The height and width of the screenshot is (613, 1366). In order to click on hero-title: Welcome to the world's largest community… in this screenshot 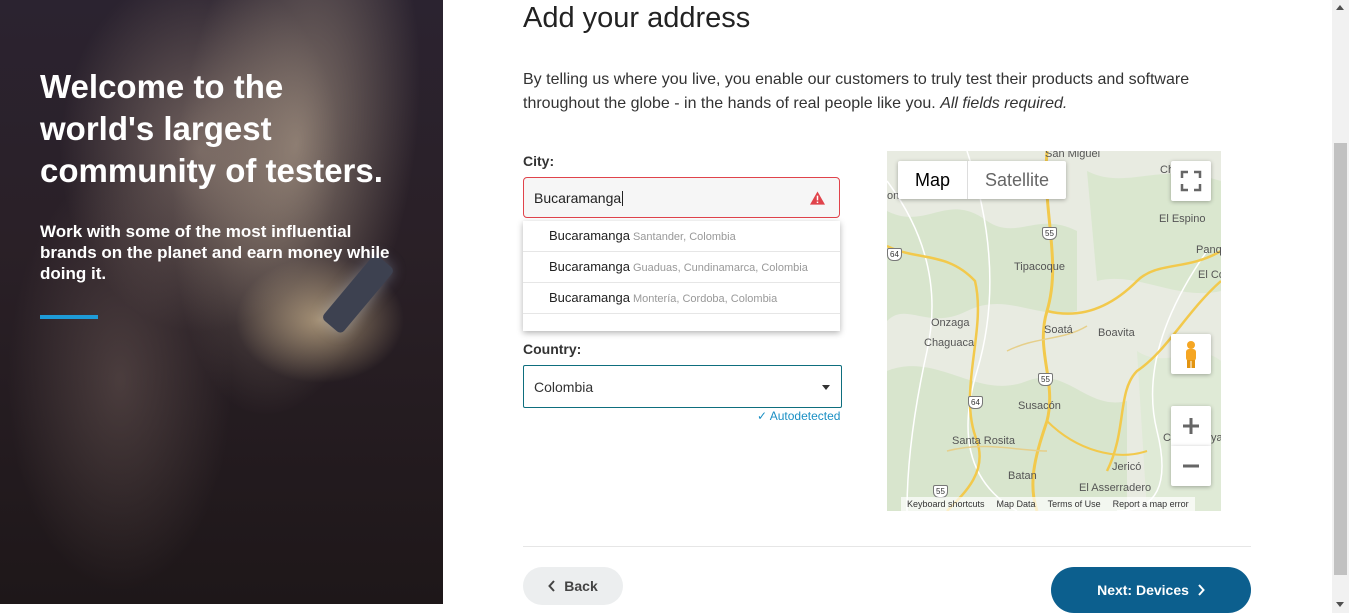, I will do `click(211, 128)`.